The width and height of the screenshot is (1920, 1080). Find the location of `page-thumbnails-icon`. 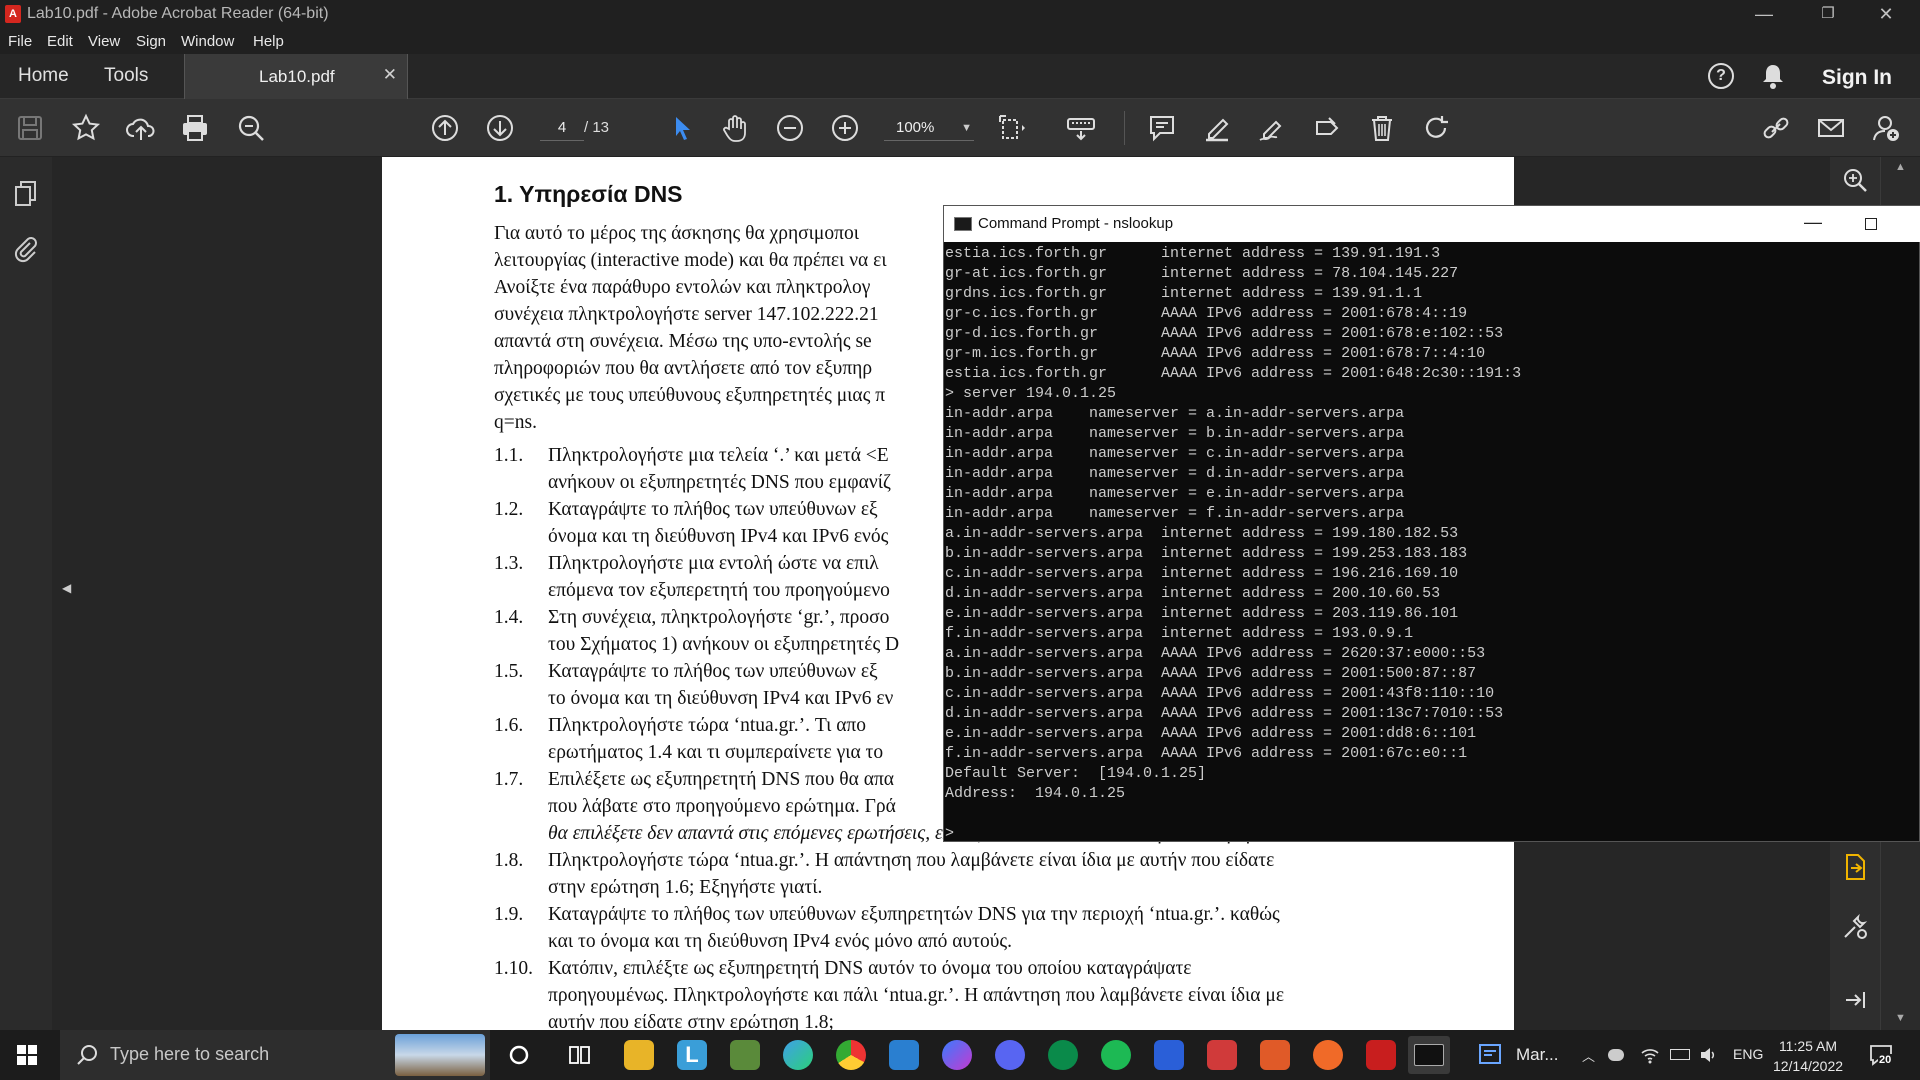

page-thumbnails-icon is located at coordinates (26, 193).